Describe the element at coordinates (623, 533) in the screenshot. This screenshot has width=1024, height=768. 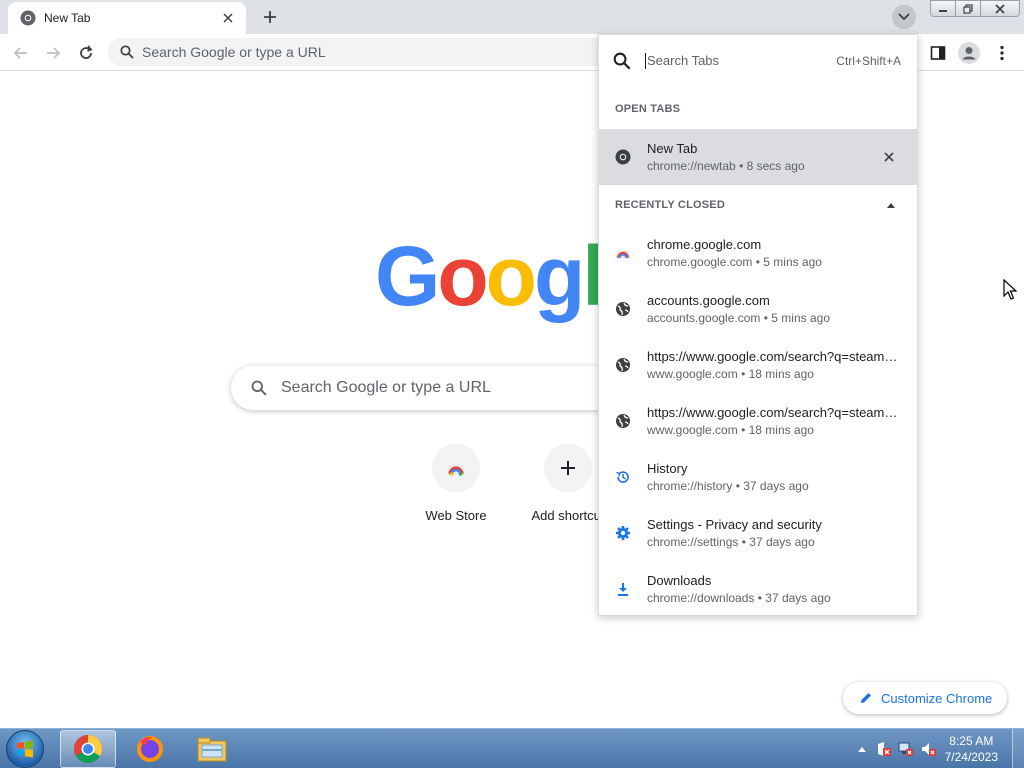
I see `settings-icon` at that location.